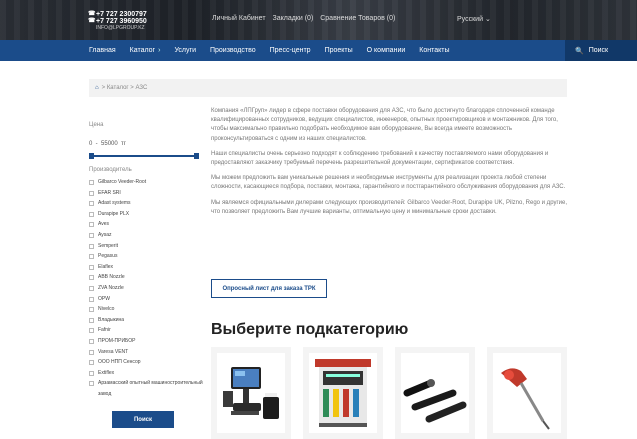  What do you see at coordinates (196, 156) in the screenshot?
I see `slider-handle-max` at bounding box center [196, 156].